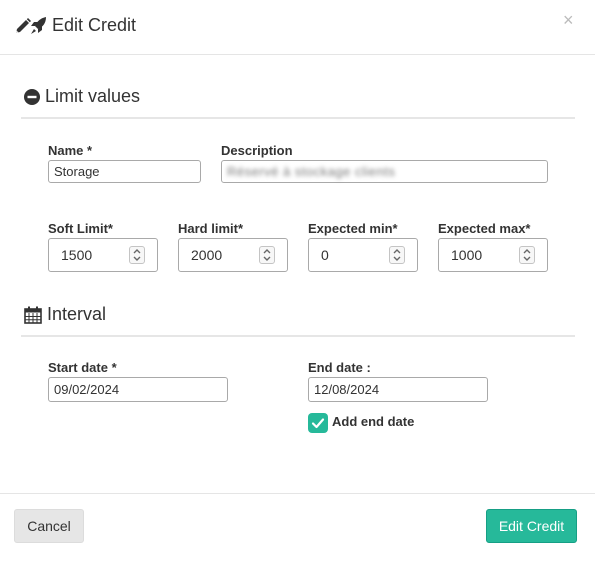  Describe the element at coordinates (77, 314) in the screenshot. I see `section-title-text: Interval` at that location.